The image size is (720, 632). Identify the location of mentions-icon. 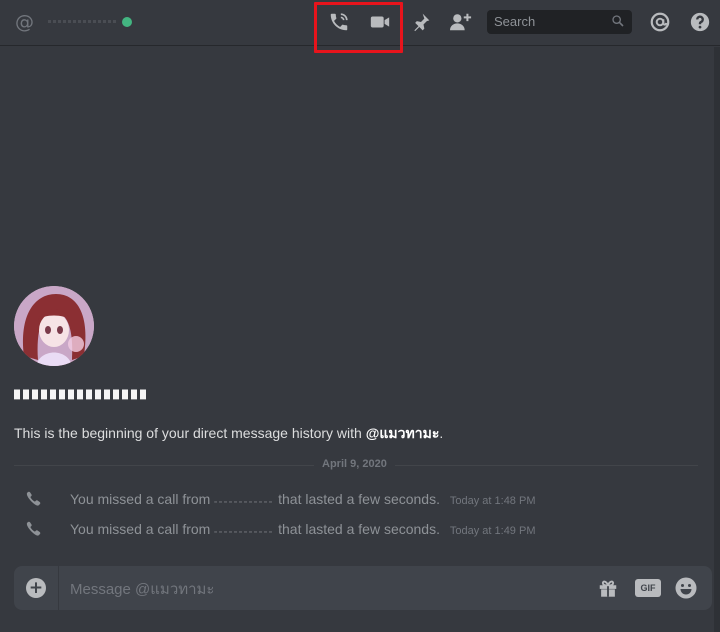
(660, 22).